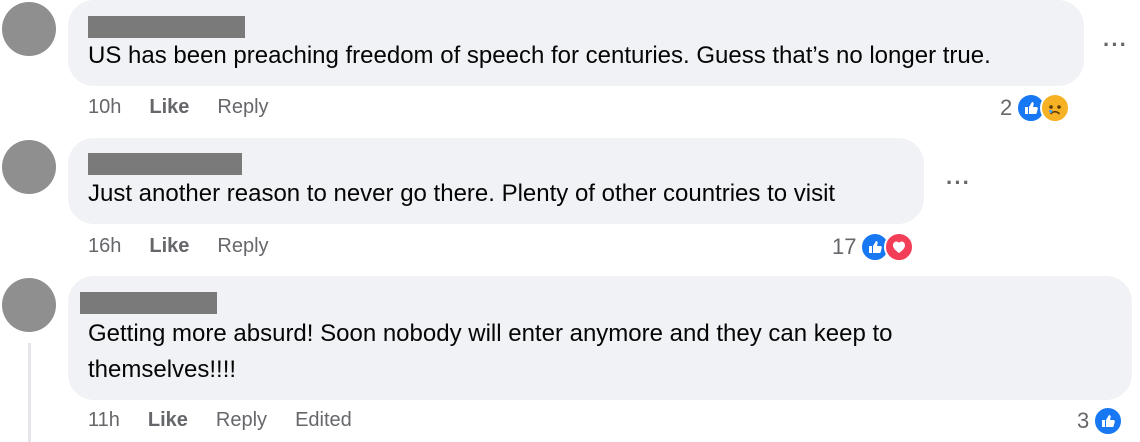  What do you see at coordinates (104, 107) in the screenshot?
I see `comment-timestamp: 10h` at bounding box center [104, 107].